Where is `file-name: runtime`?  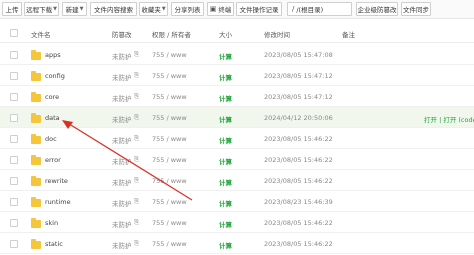
file-name: runtime is located at coordinates (58, 202).